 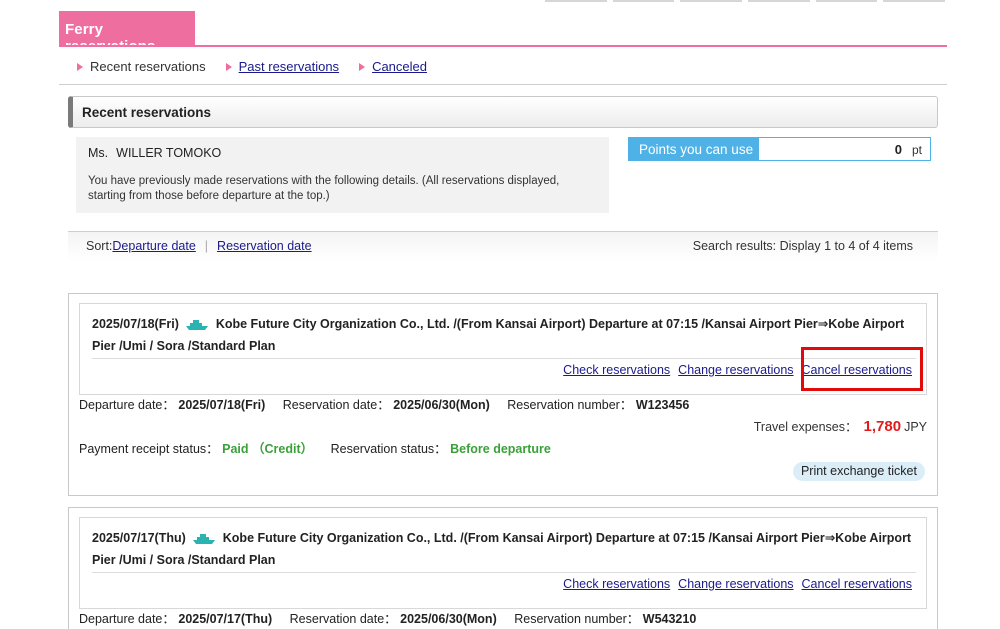 What do you see at coordinates (857, 584) in the screenshot?
I see `cancel-reservations-link: Cancel reservations` at bounding box center [857, 584].